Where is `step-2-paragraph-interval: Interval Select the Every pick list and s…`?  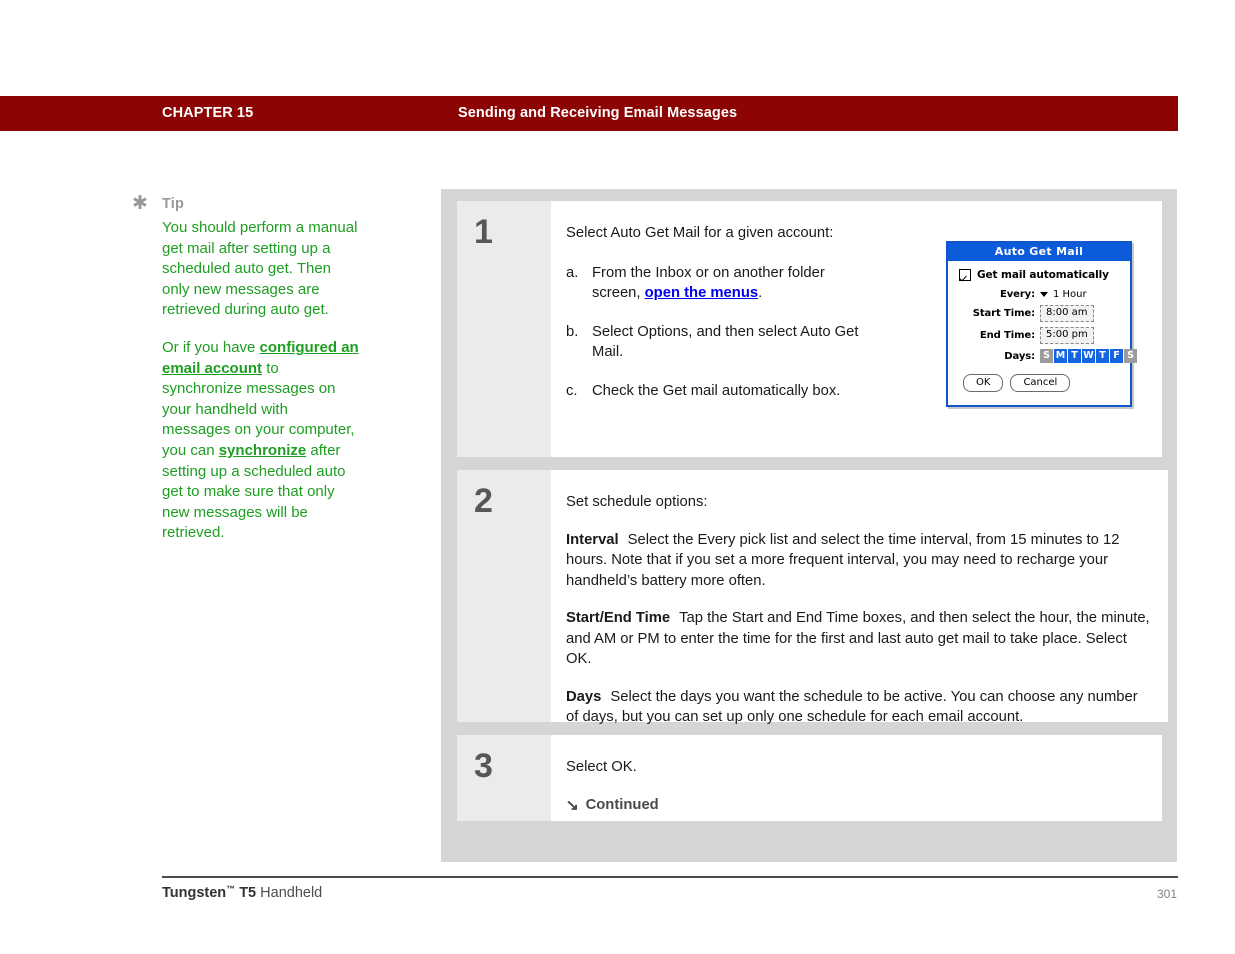
step-2-paragraph-interval: Interval Select the Every pick list and s… is located at coordinates (860, 561).